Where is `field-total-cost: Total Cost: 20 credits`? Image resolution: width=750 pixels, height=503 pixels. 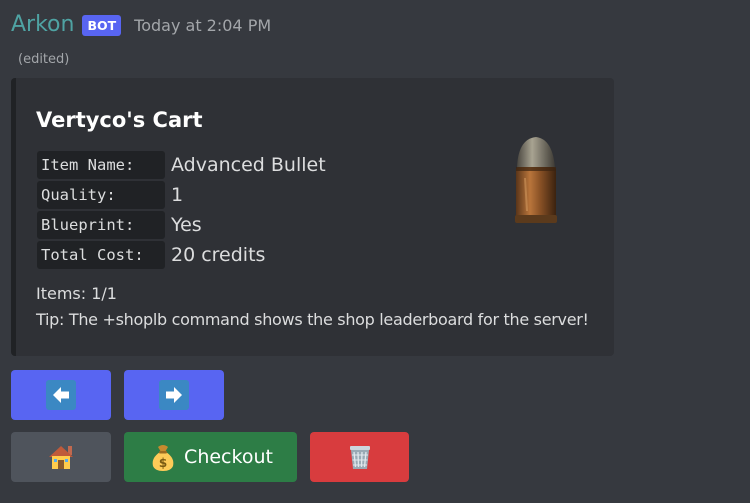 field-total-cost: Total Cost: 20 credits is located at coordinates (151, 255).